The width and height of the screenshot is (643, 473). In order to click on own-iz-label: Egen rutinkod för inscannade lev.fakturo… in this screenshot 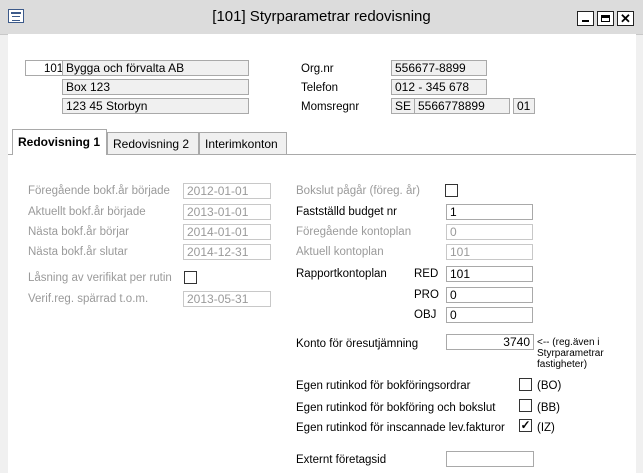, I will do `click(400, 428)`.